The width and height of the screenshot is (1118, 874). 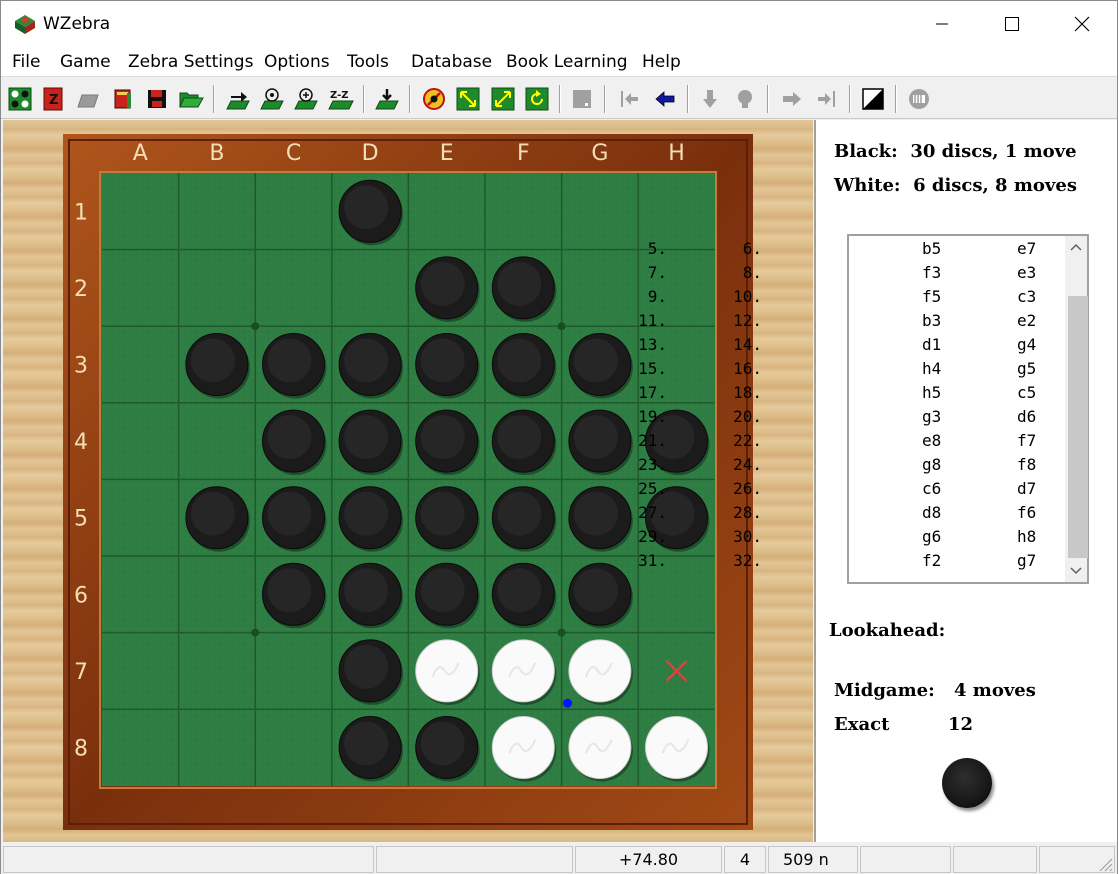 I want to click on status-pane-extra2, so click(x=995, y=859).